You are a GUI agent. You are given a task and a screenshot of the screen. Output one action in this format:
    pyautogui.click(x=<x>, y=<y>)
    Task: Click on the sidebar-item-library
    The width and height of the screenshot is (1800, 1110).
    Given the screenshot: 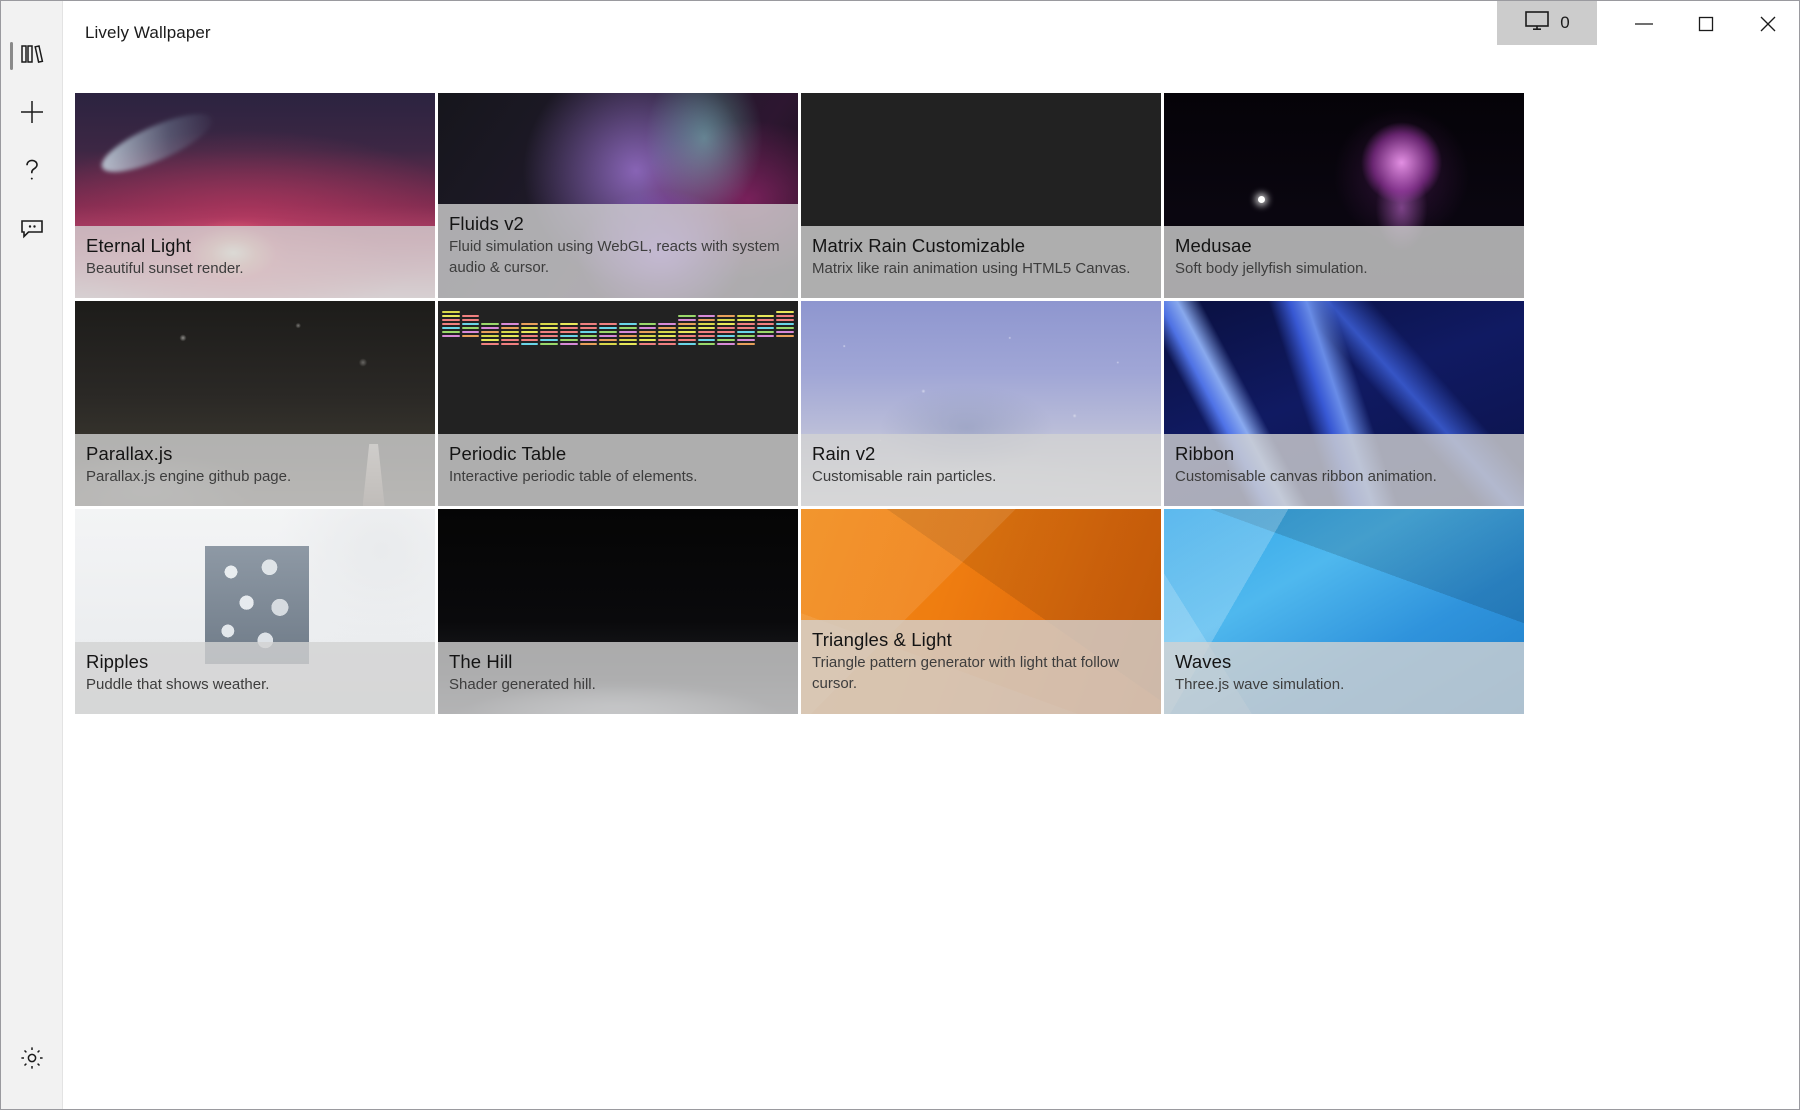 What is the action you would take?
    pyautogui.click(x=32, y=56)
    